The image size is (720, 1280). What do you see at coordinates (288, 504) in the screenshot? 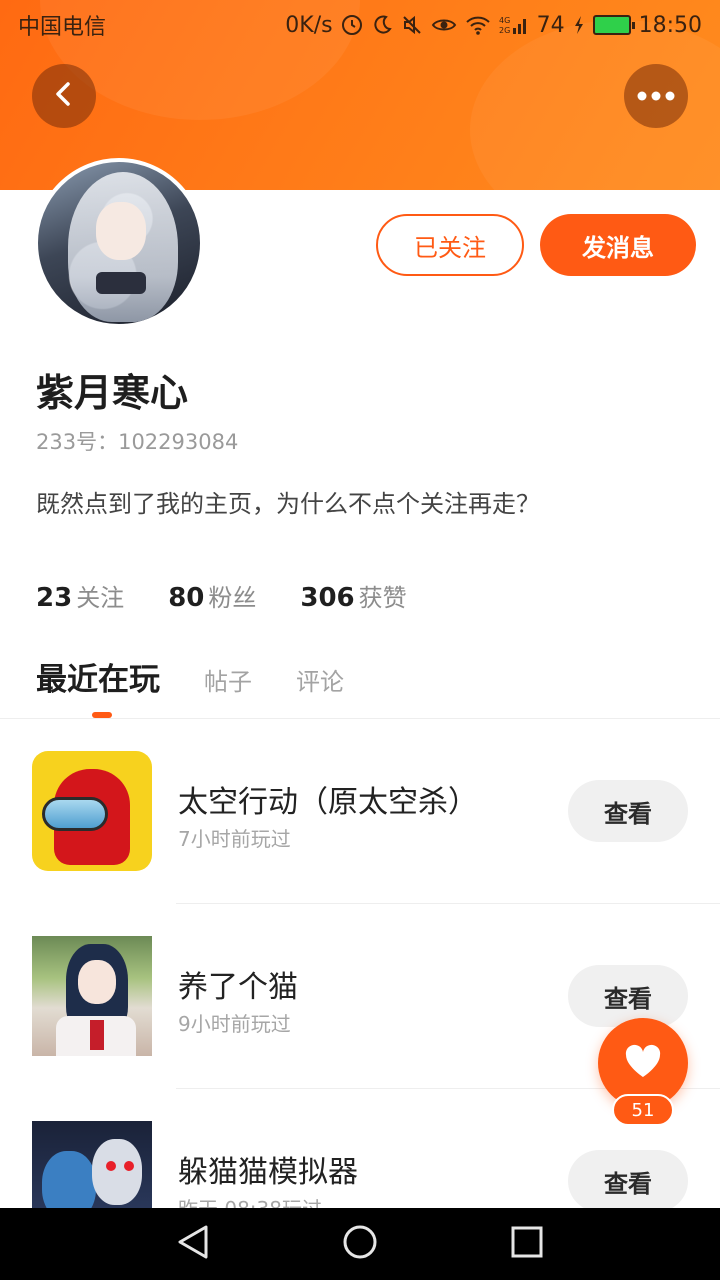
I see `user-bio: 既然点到了我的主页，为什么不点个关注再走？` at bounding box center [288, 504].